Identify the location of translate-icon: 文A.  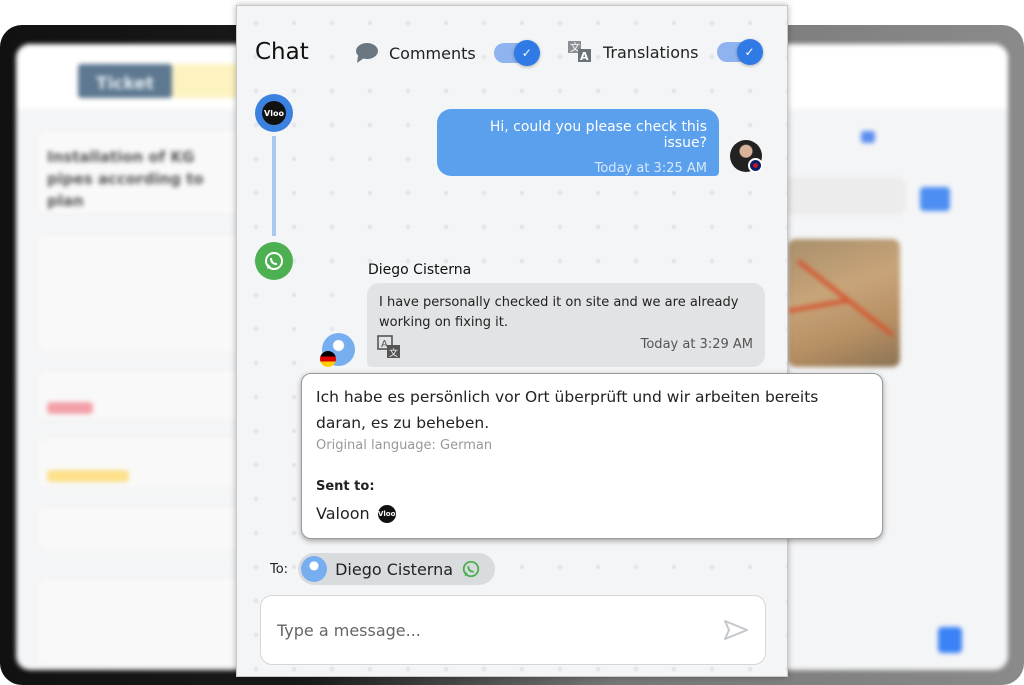
(579, 52).